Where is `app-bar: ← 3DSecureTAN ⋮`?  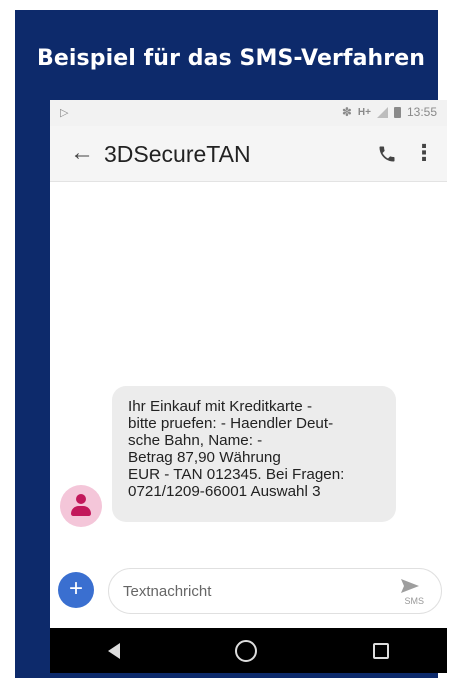 app-bar: ← 3DSecureTAN ⋮ is located at coordinates (248, 154).